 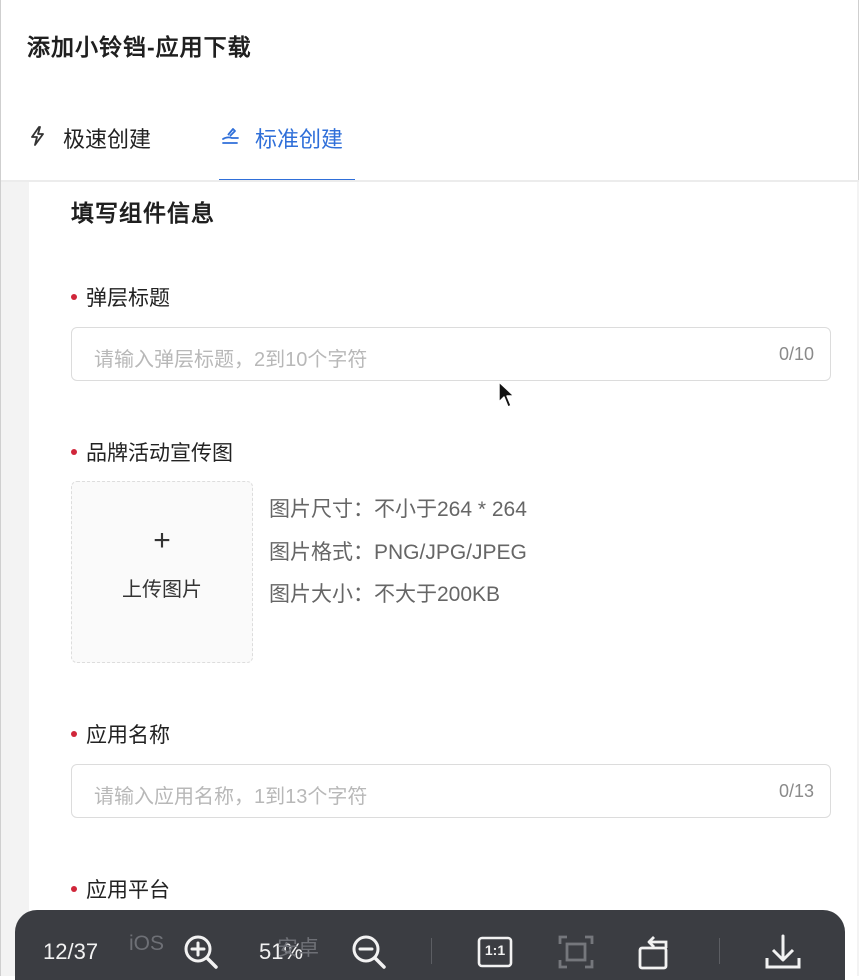 What do you see at coordinates (451, 354) in the screenshot?
I see `popup-title-input: 请输入弹层标题，2到10个字符 0/10` at bounding box center [451, 354].